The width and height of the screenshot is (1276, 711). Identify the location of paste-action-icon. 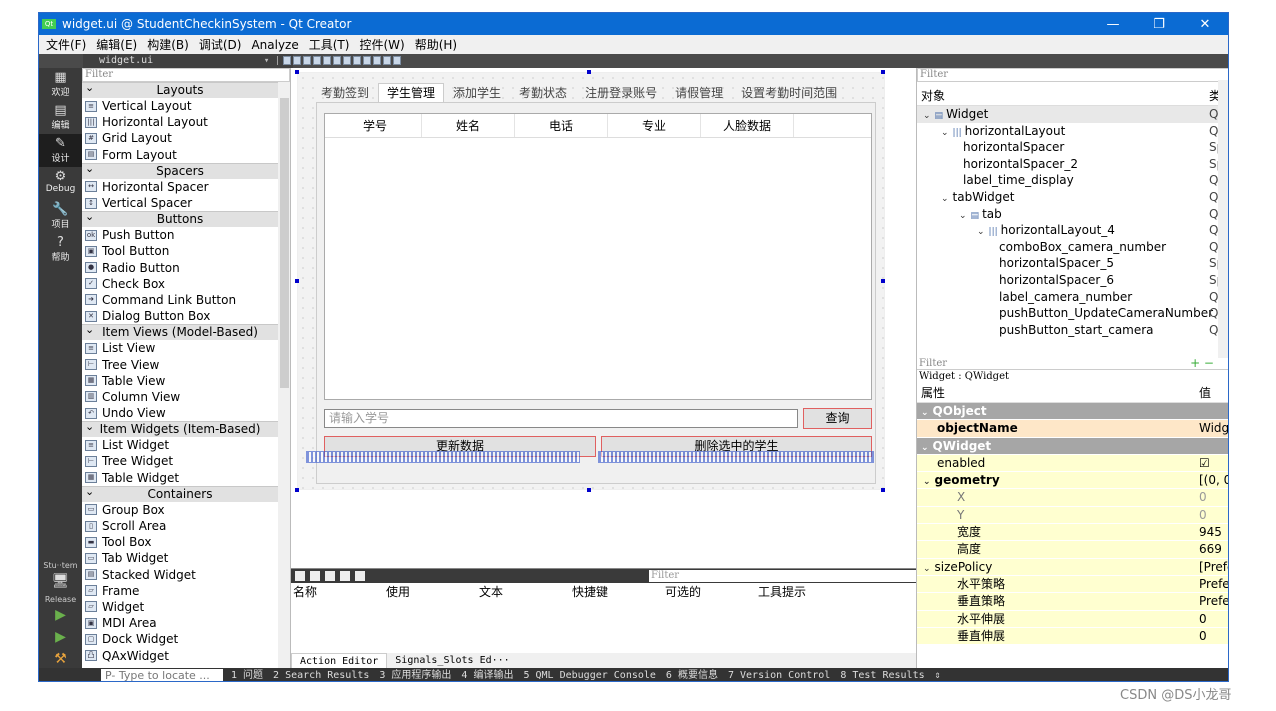
(330, 576).